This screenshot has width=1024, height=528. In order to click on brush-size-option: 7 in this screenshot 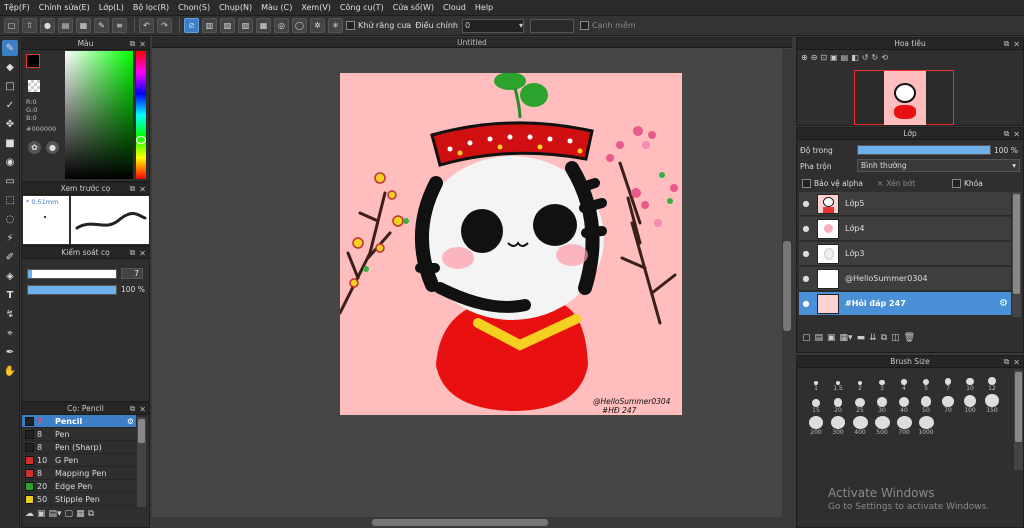, I will do `click(948, 382)`.